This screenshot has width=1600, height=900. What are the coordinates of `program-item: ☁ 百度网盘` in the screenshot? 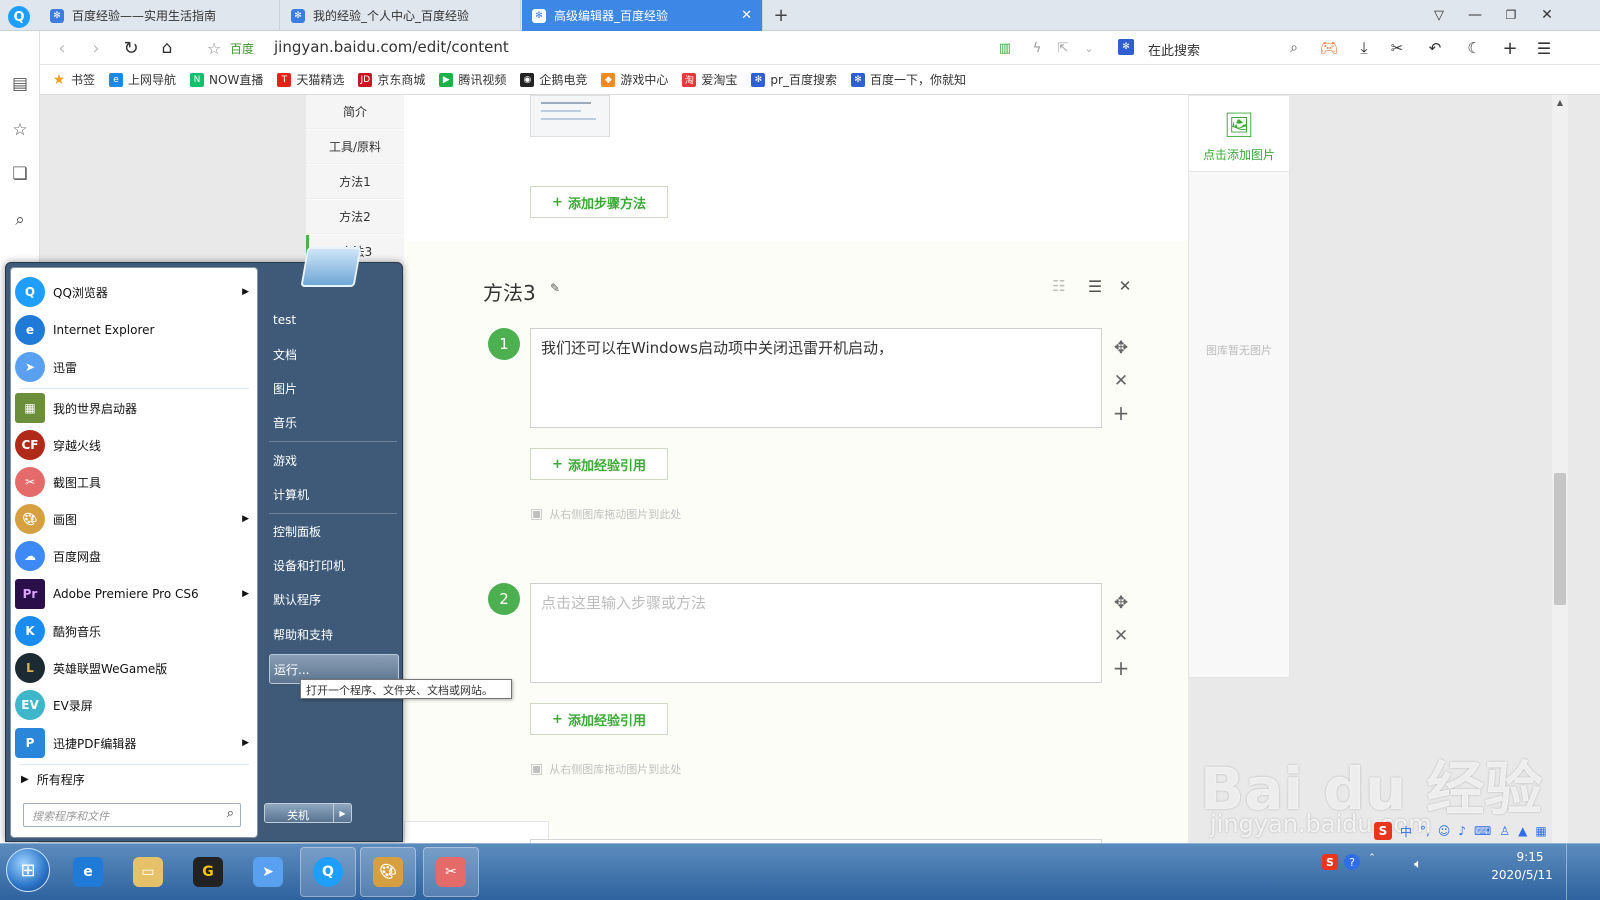 It's located at (135, 556).